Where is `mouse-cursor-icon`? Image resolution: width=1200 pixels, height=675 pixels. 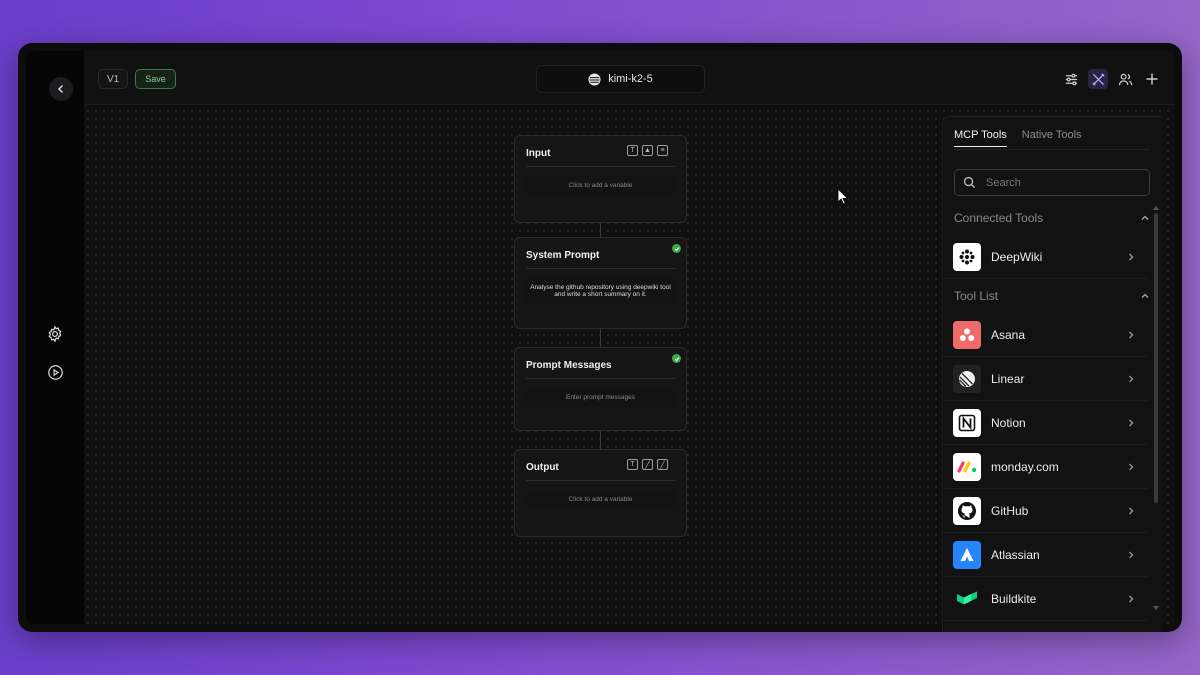
mouse-cursor-icon is located at coordinates (843, 196).